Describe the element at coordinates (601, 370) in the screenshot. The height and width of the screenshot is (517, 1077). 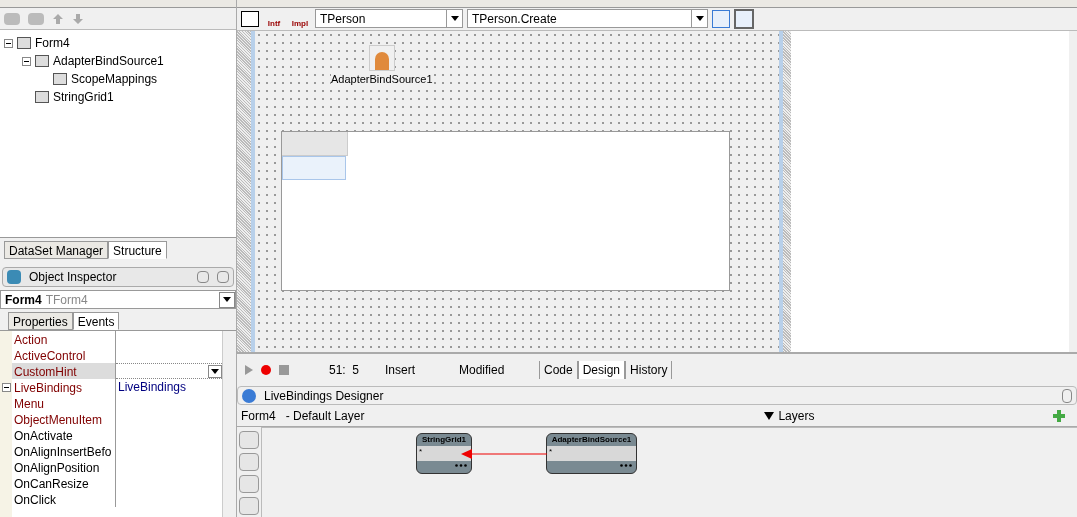
I see `tab: Design` at that location.